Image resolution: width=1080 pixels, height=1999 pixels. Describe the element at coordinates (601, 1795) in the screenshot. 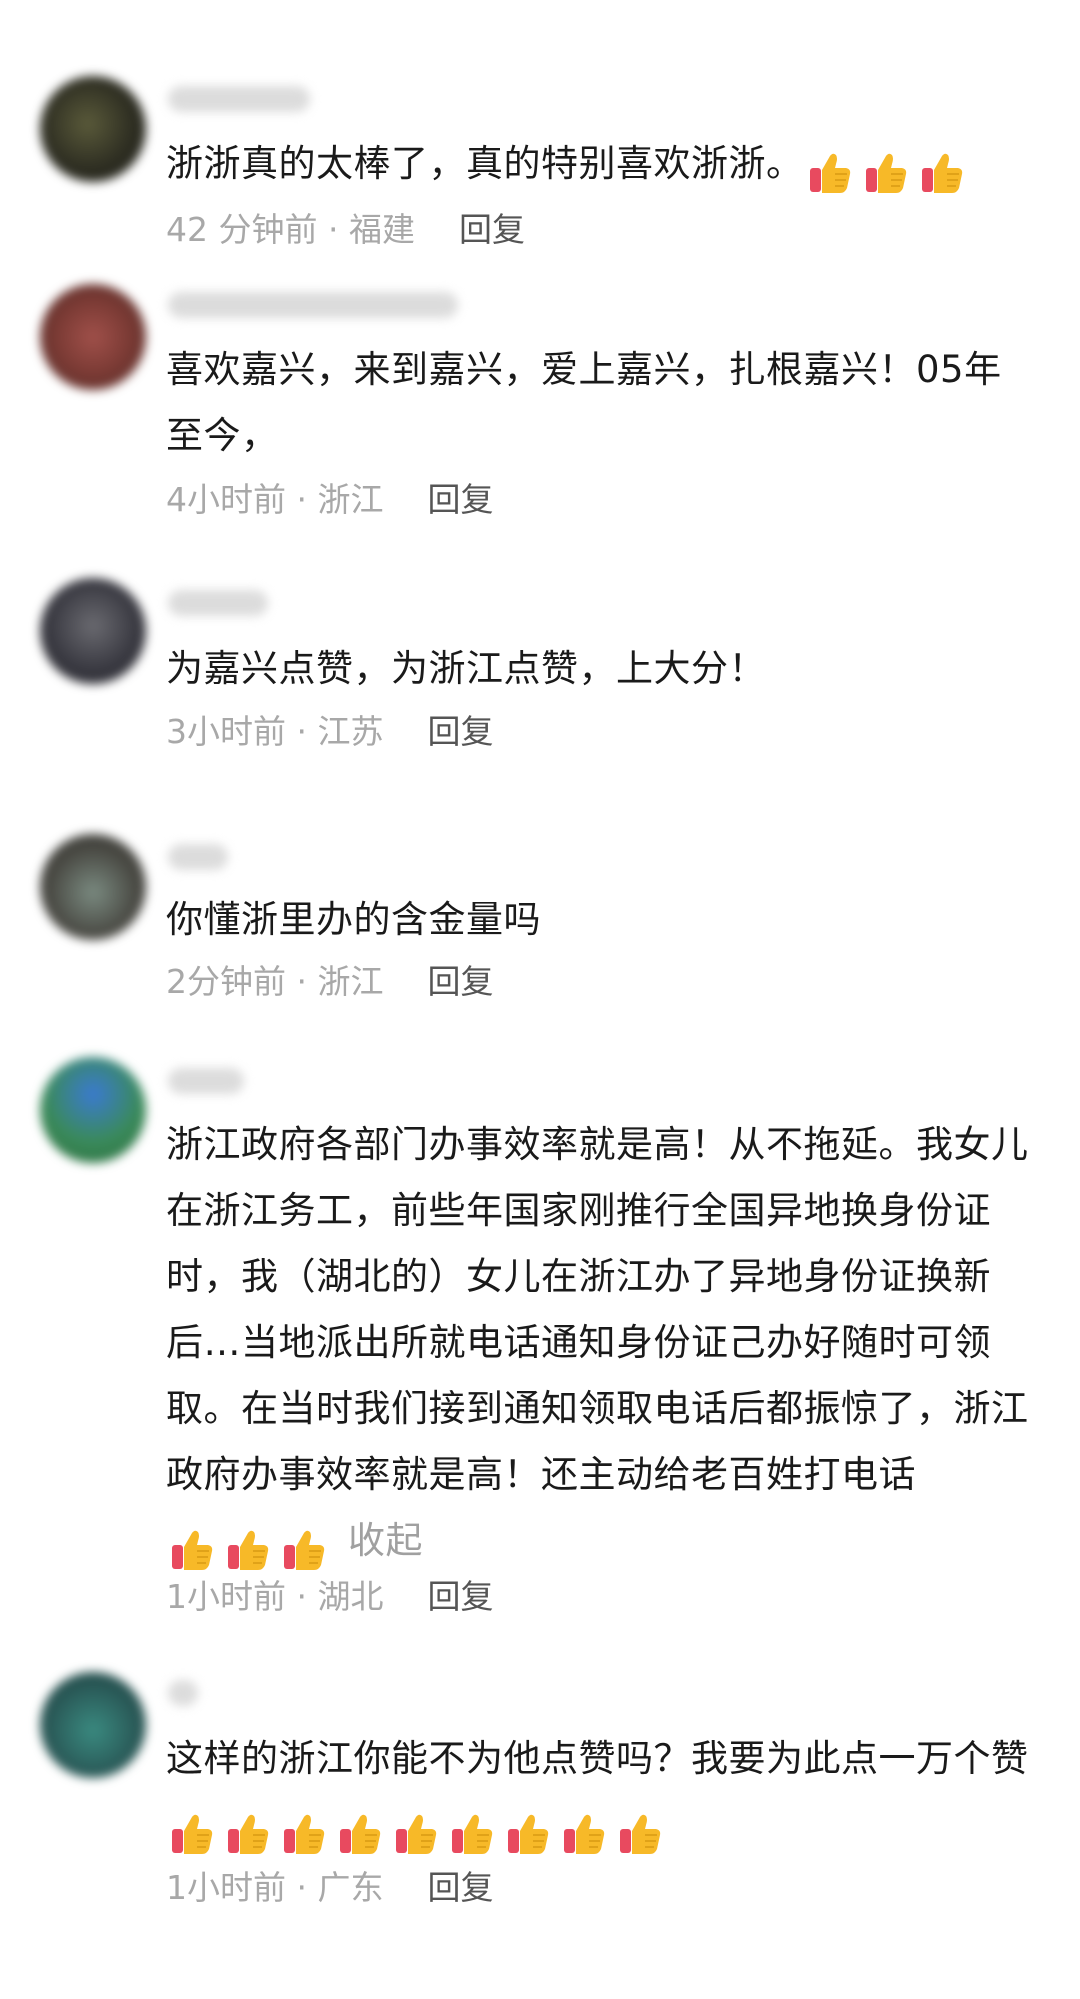

I see `comment-text: 这样的浙江你能不为他点赞吗？我要为此点一万个赞` at that location.